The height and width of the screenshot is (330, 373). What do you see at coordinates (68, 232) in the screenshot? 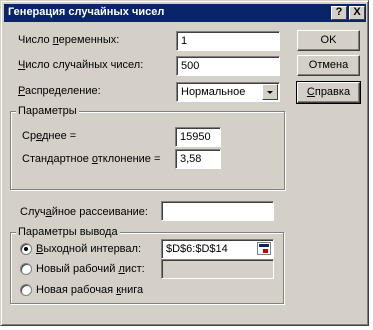
I see `output-options-group-title: Параметры вывода` at bounding box center [68, 232].